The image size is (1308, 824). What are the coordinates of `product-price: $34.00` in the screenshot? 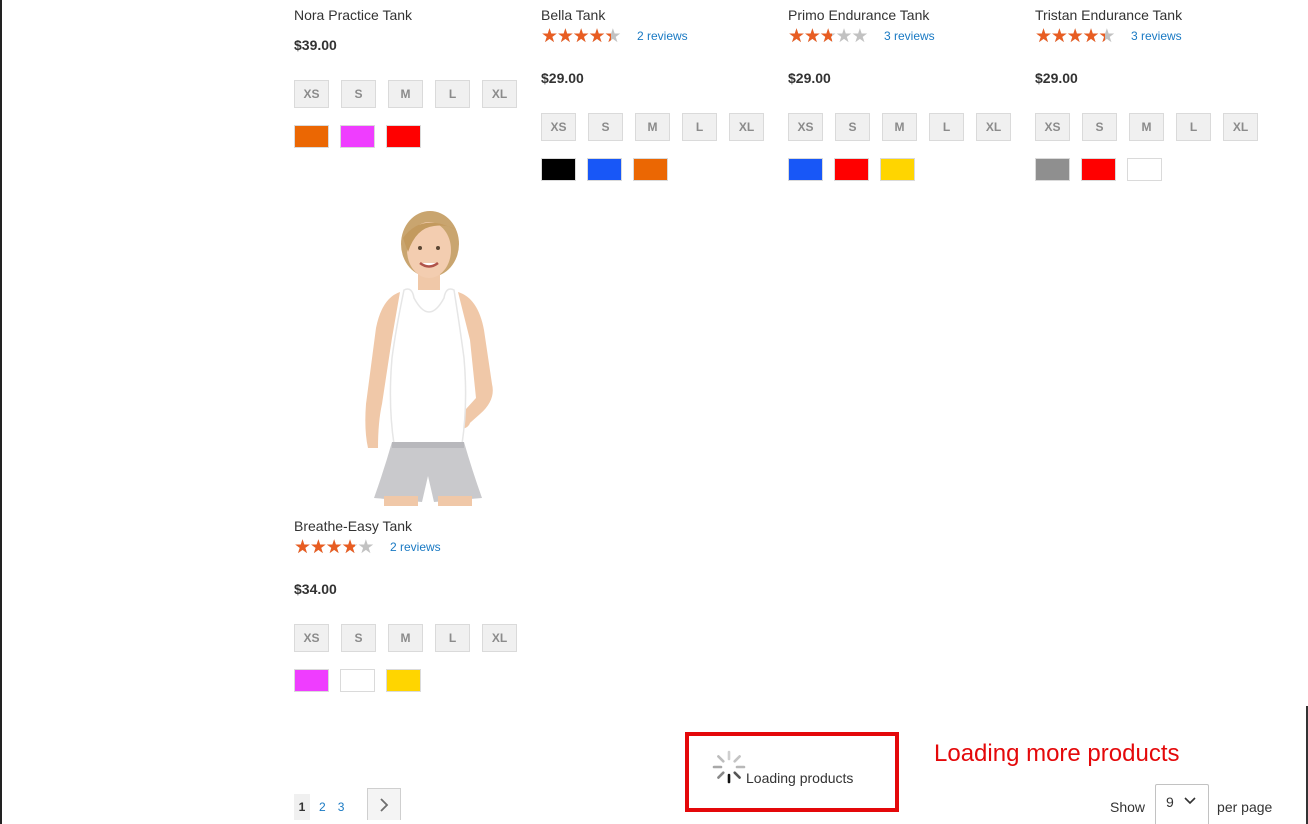 It's located at (315, 589).